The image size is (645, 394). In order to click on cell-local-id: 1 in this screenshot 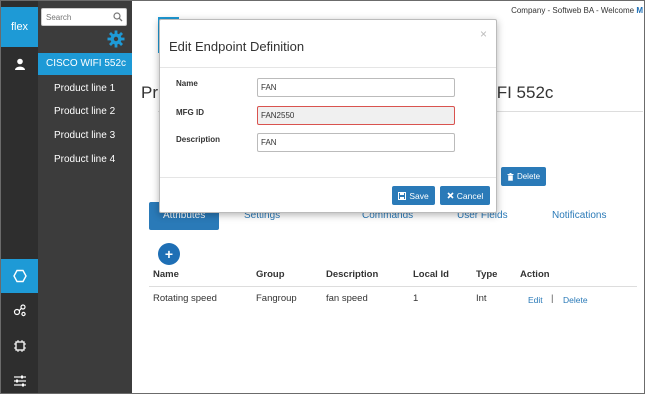, I will do `click(416, 298)`.